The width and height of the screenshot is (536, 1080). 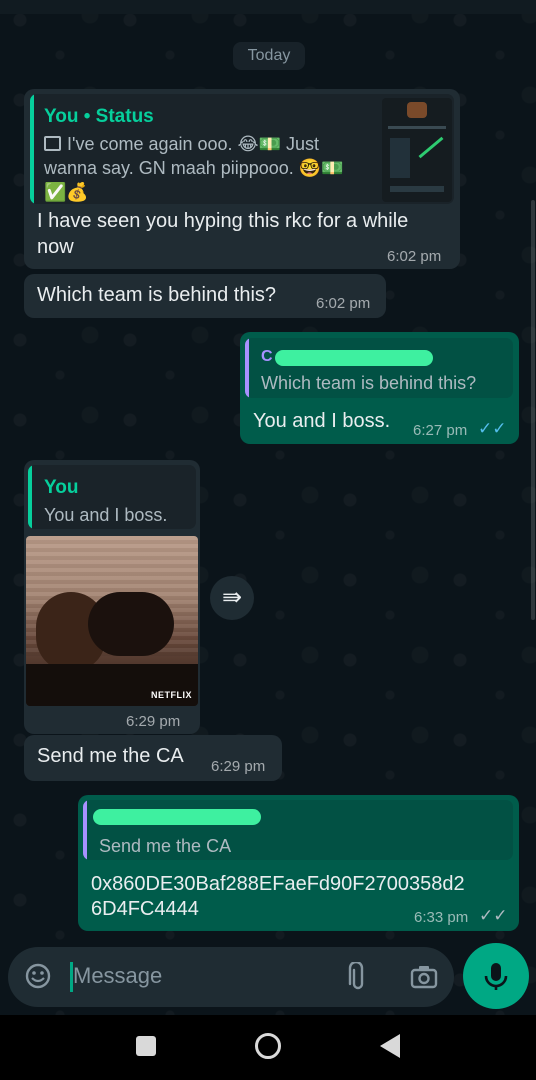 What do you see at coordinates (369, 383) in the screenshot?
I see `quote-text: Which team is behind this?` at bounding box center [369, 383].